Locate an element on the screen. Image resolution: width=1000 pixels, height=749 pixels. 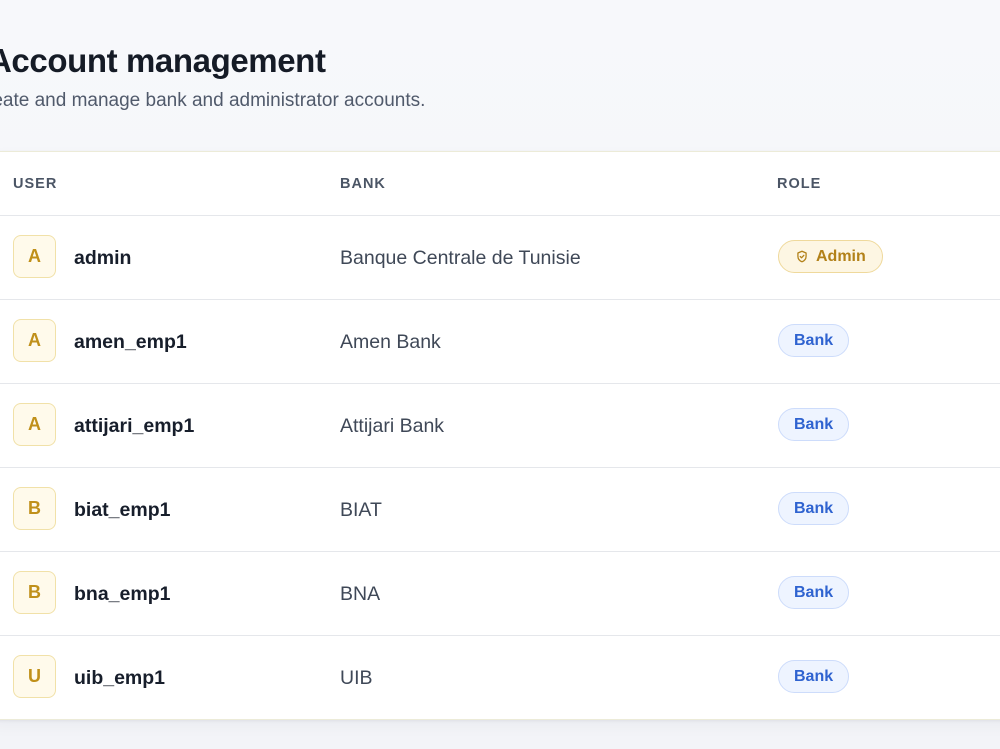
bank-name: BIAT is located at coordinates (361, 510).